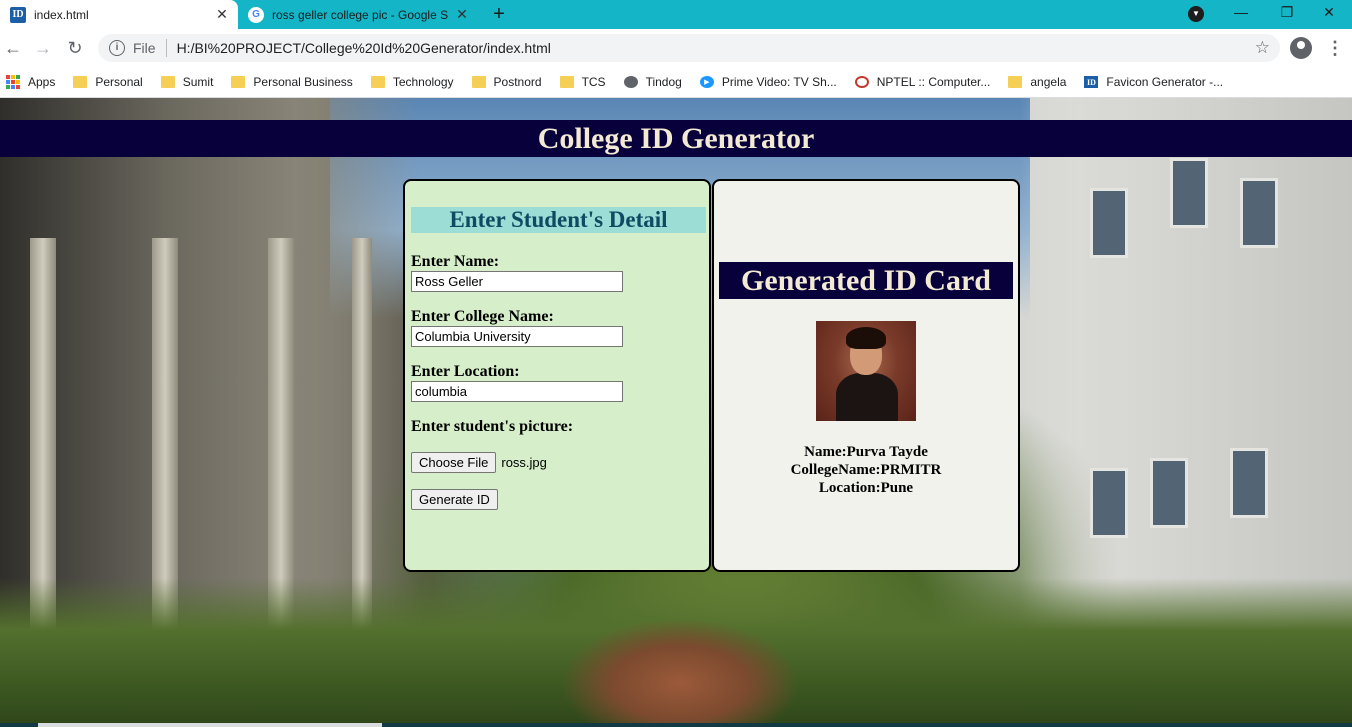 The height and width of the screenshot is (727, 1352). What do you see at coordinates (119, 14) in the screenshot?
I see `tab-index-html: ID index.html ✕` at bounding box center [119, 14].